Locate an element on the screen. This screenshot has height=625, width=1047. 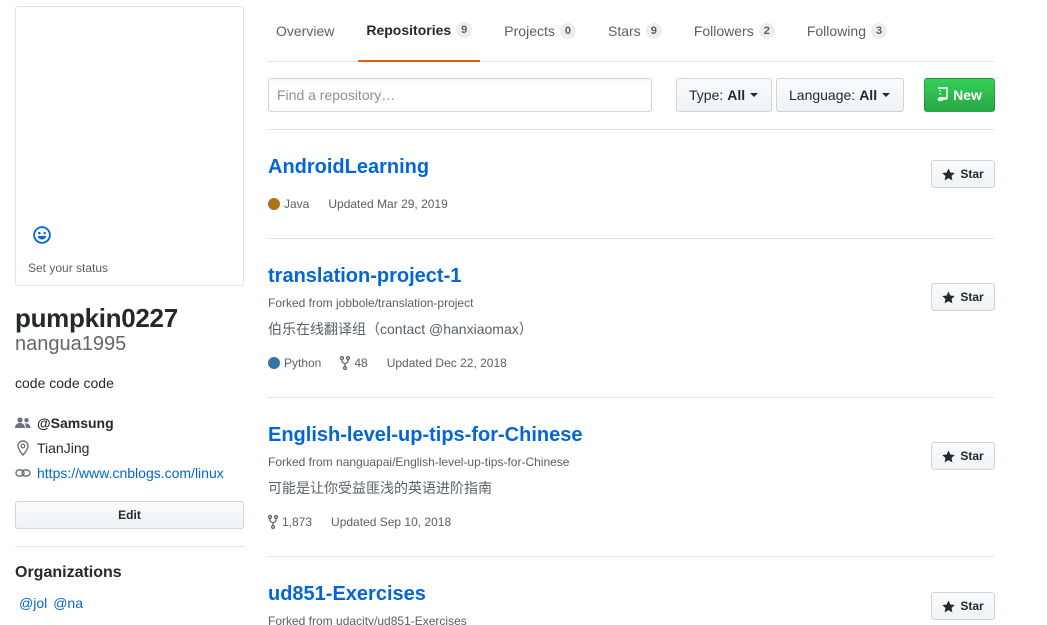
organizations-heading: Organizations is located at coordinates (68, 572).